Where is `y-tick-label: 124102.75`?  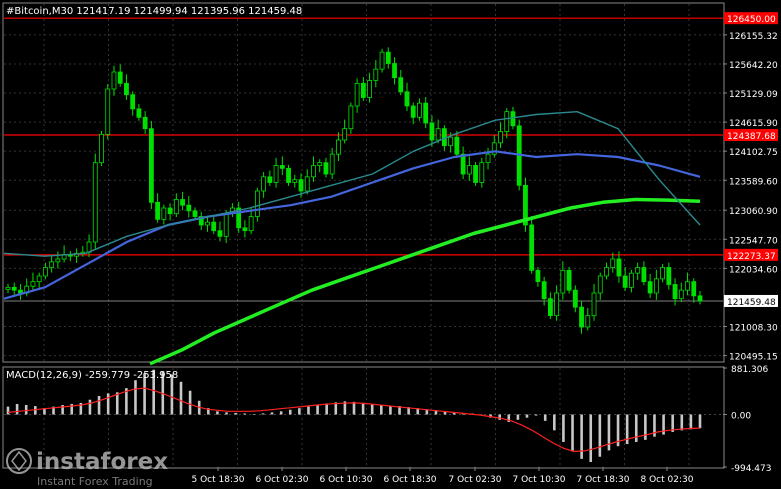 y-tick-label: 124102.75 is located at coordinates (753, 153).